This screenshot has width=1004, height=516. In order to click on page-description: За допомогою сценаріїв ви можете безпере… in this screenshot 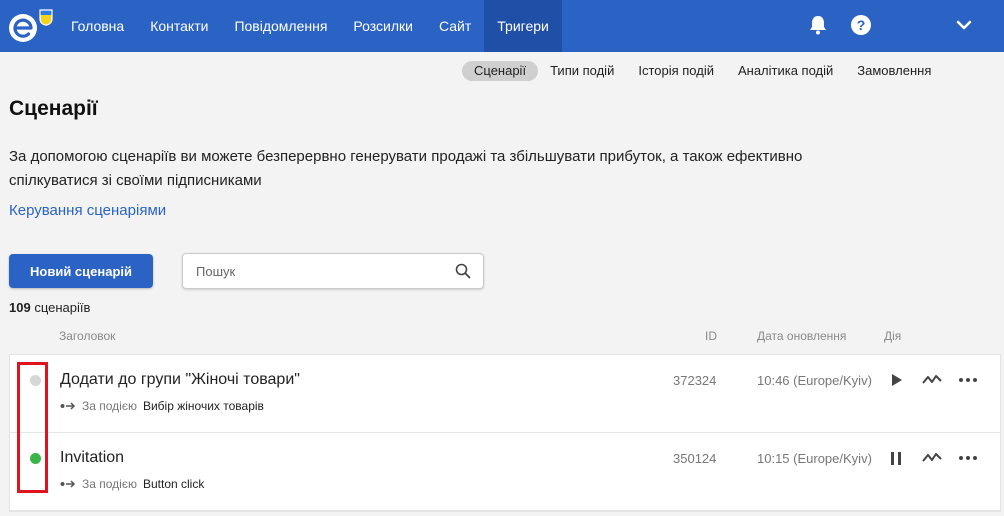, I will do `click(406, 168)`.